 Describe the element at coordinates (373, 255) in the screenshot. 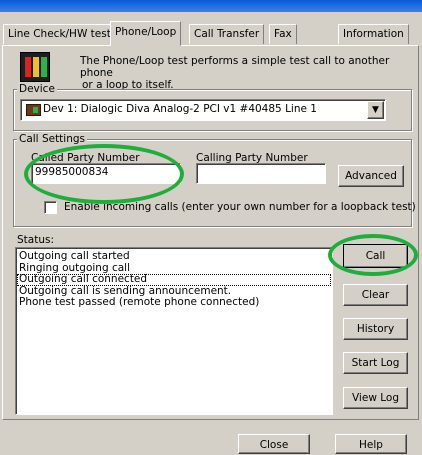

I see `call-button-highlight-oval` at that location.